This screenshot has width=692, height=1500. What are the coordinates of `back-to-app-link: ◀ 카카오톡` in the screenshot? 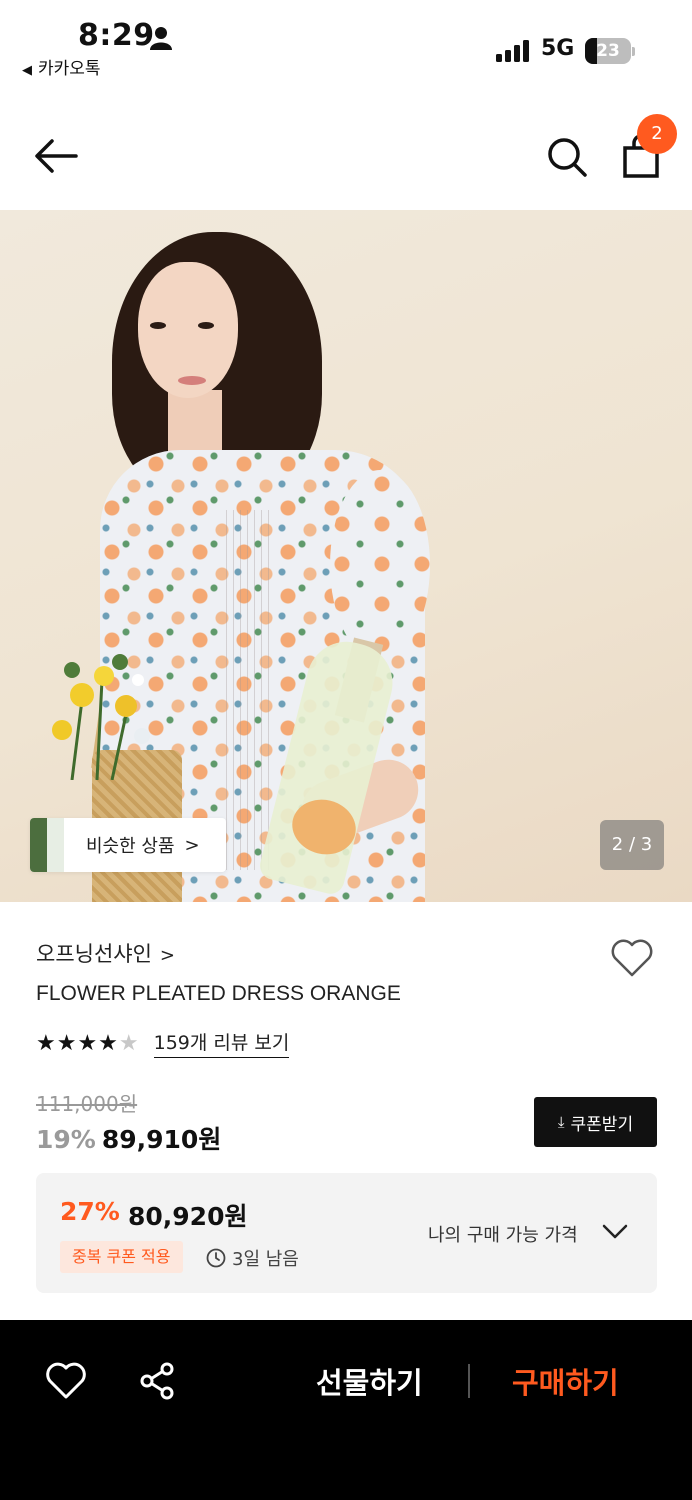 It's located at (61, 66).